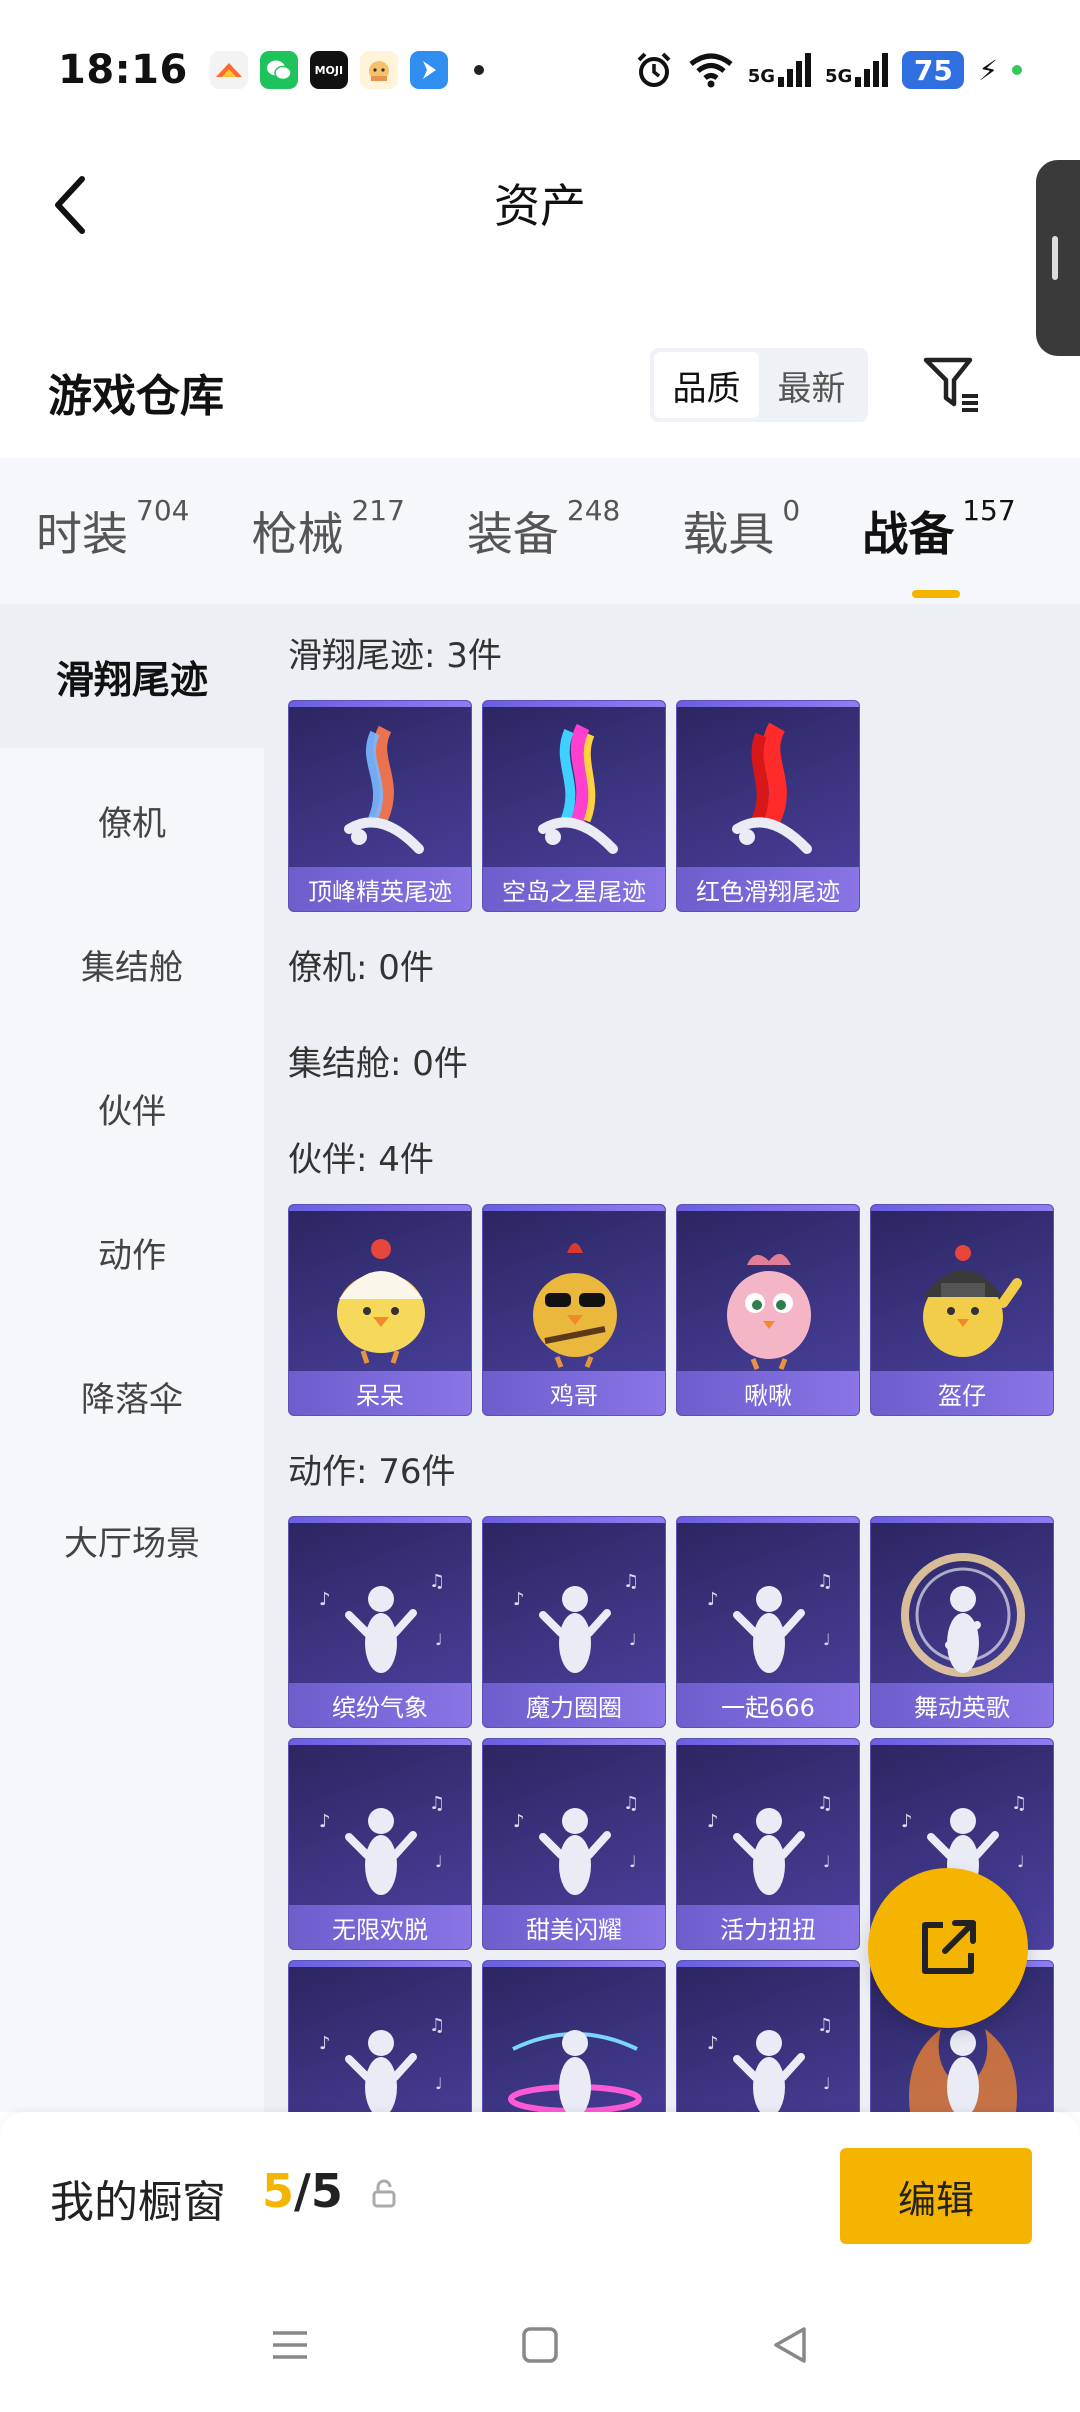  I want to click on moji-weather-icon: MOJI, so click(328, 70).